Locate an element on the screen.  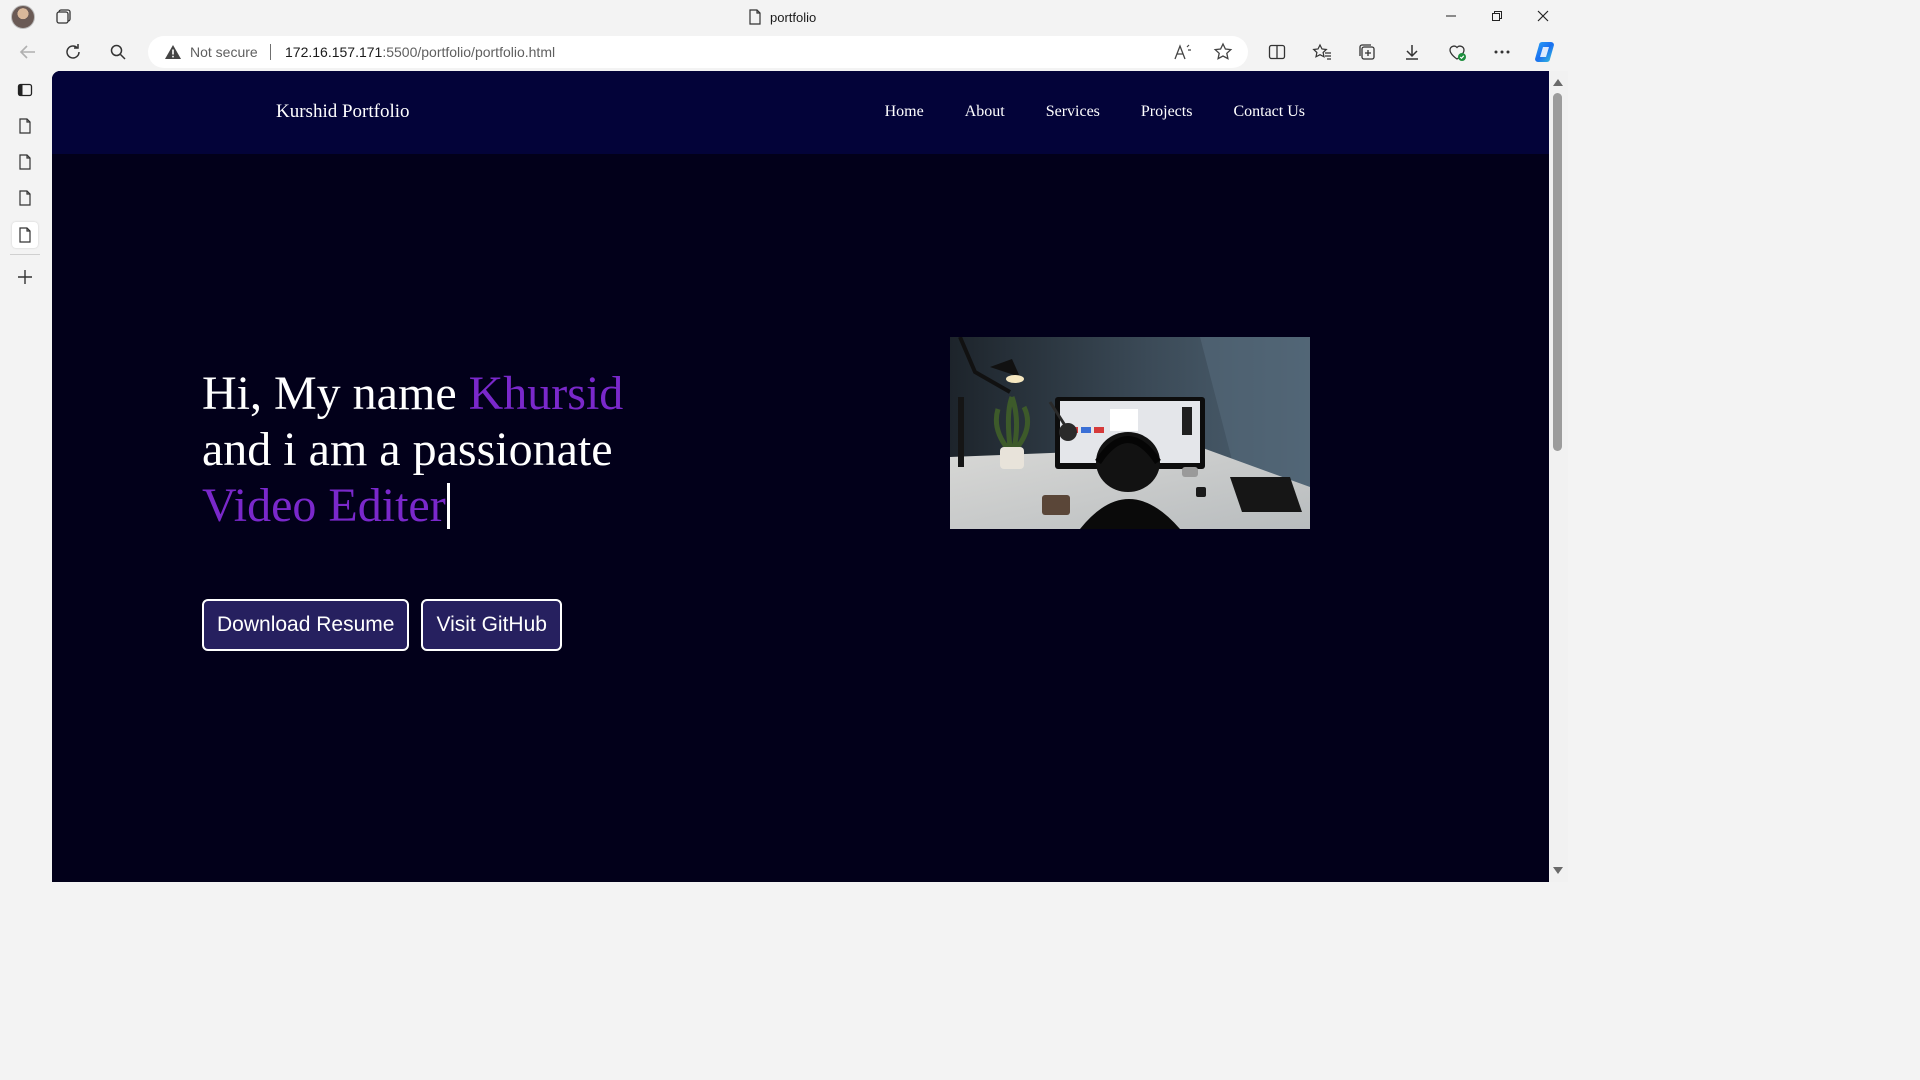
hero-role: Video Editer is located at coordinates (324, 505).